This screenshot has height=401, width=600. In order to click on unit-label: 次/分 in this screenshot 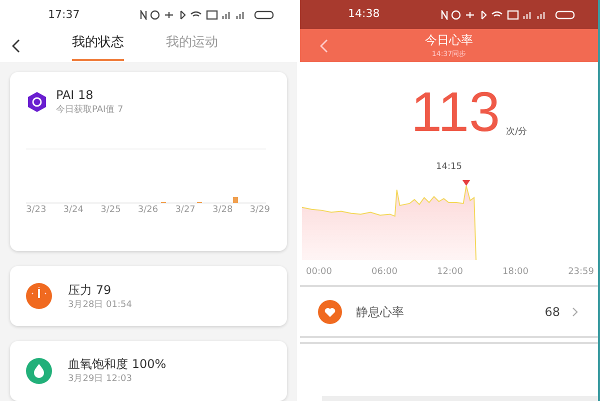, I will do `click(517, 133)`.